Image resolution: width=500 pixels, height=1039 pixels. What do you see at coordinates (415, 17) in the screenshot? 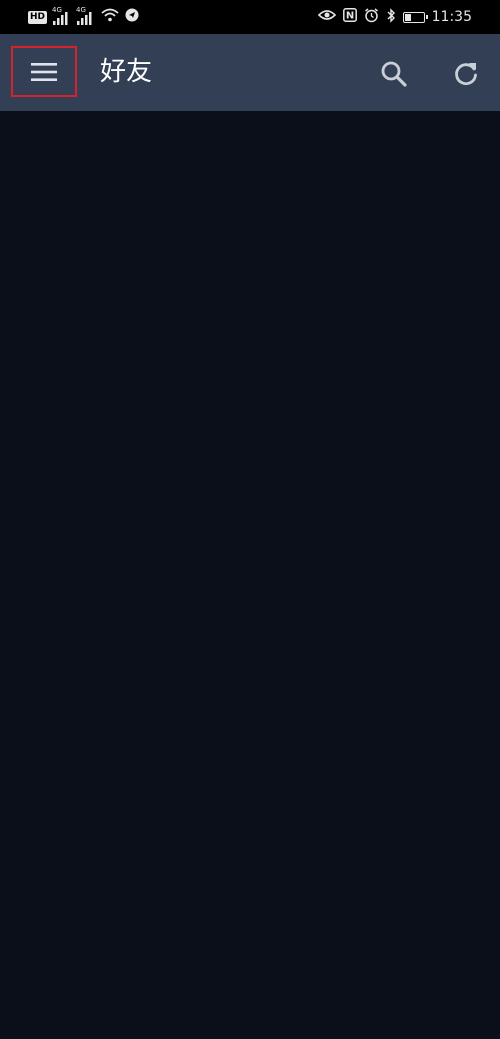
I see `battery-icon` at bounding box center [415, 17].